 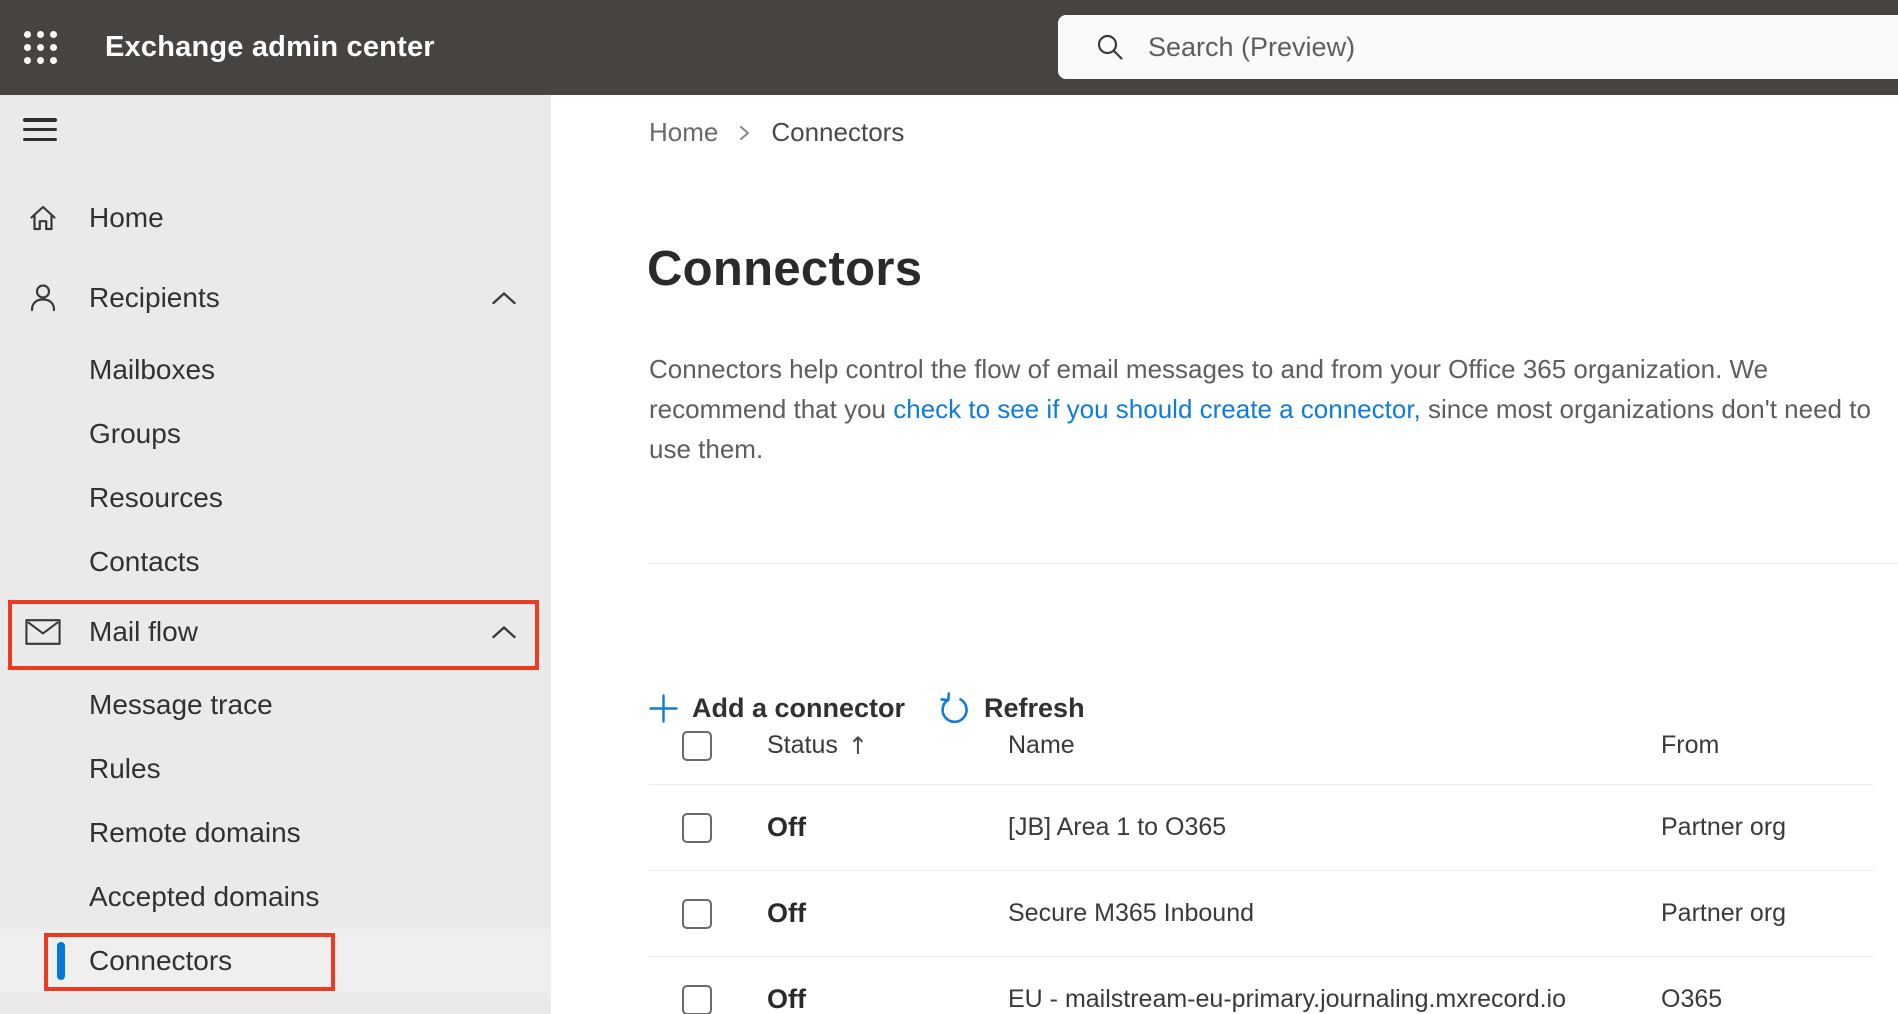 I want to click on top-bar: Exchange admin center, so click(x=949, y=47).